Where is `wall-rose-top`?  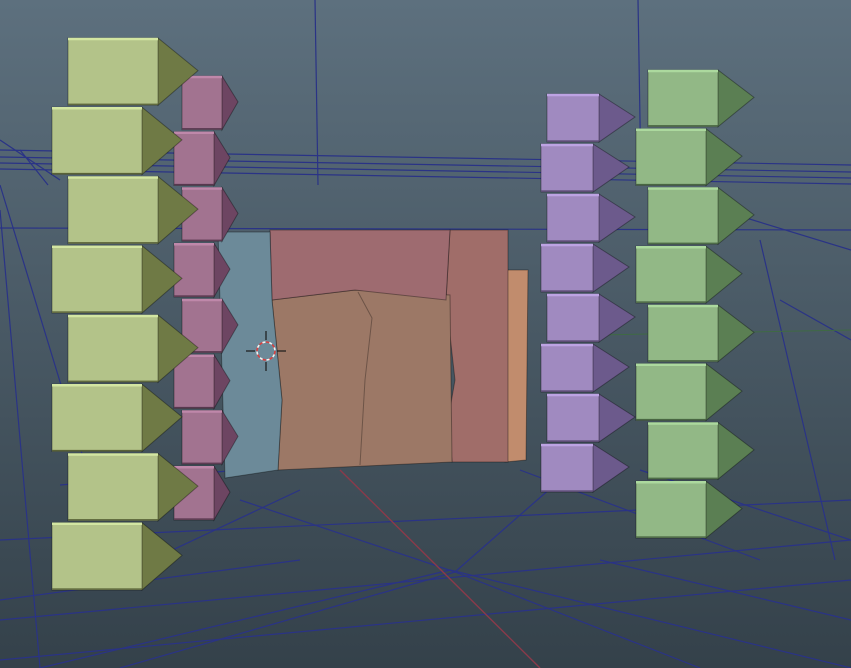 wall-rose-top is located at coordinates (360, 265).